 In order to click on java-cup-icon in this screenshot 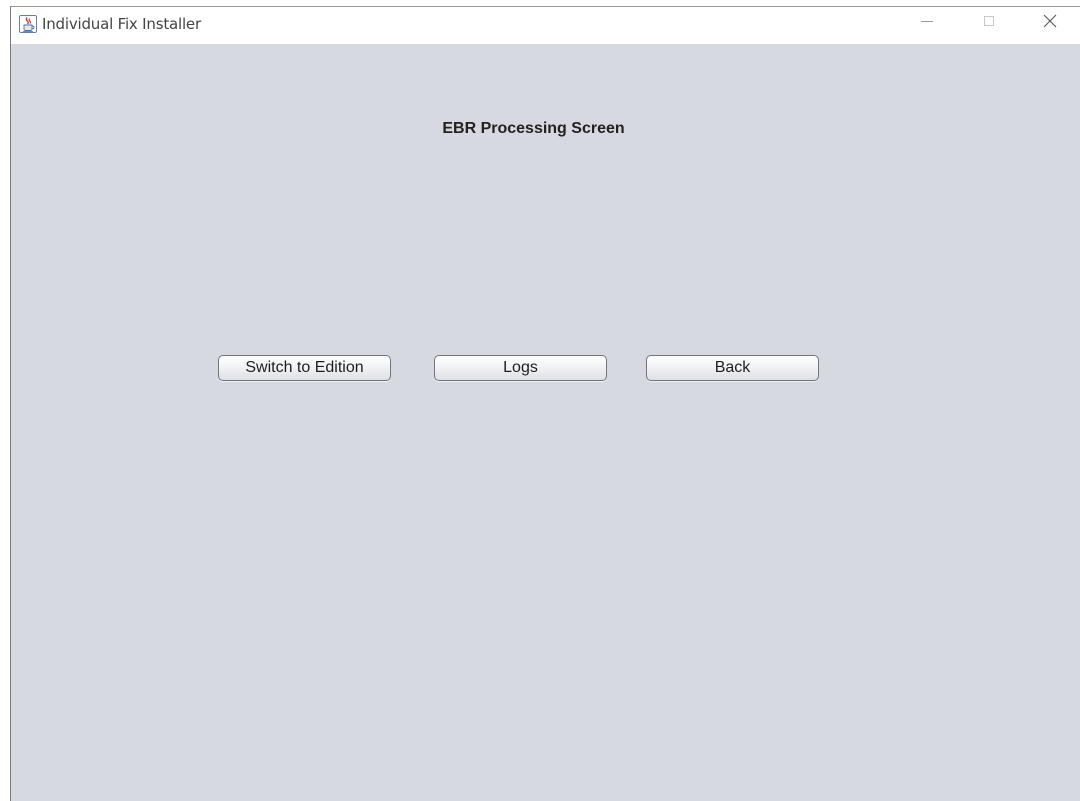, I will do `click(28, 24)`.